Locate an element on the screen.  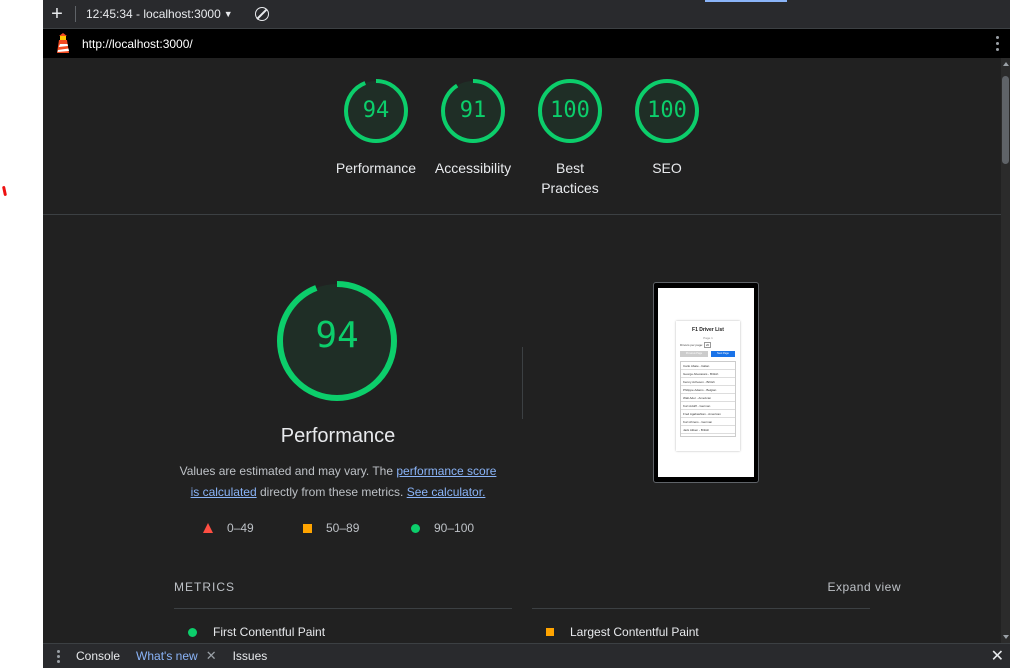
see-calculator-link: See calculator. is located at coordinates (446, 492).